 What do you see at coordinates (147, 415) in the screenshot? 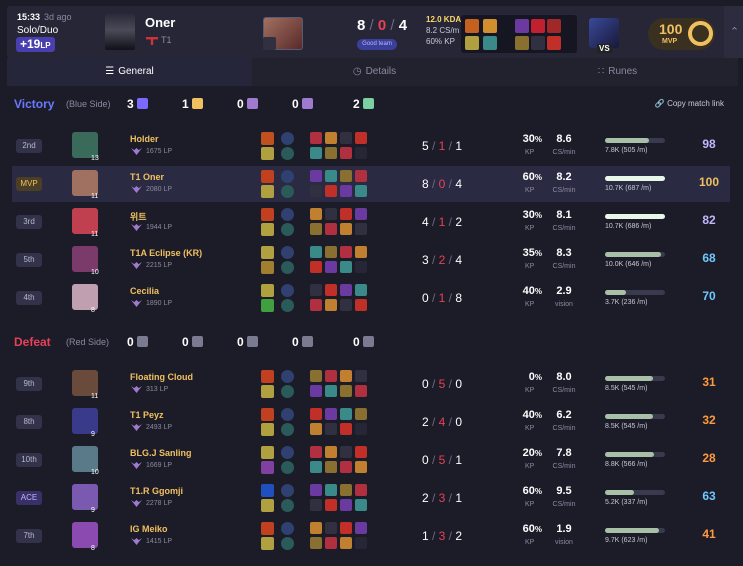
I see `player-name: T1 Peyz` at bounding box center [147, 415].